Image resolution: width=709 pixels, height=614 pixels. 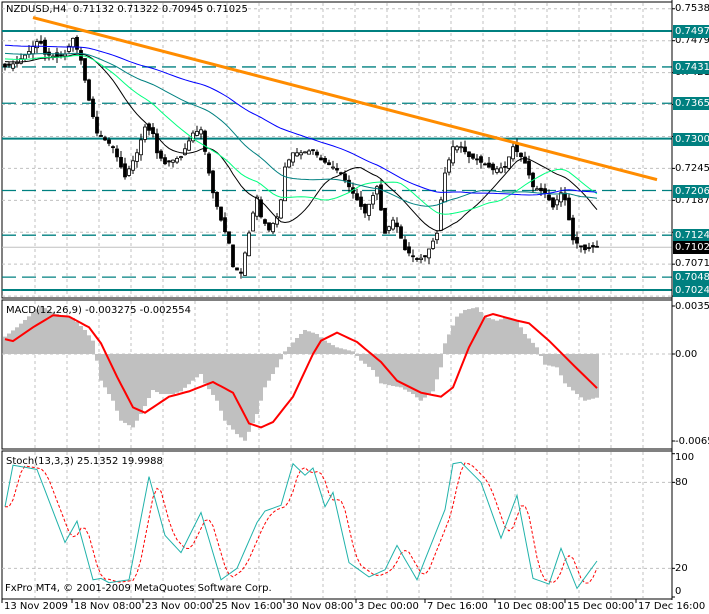 What do you see at coordinates (691, 290) in the screenshot?
I see `level-price-tag: 0.70244` at bounding box center [691, 290].